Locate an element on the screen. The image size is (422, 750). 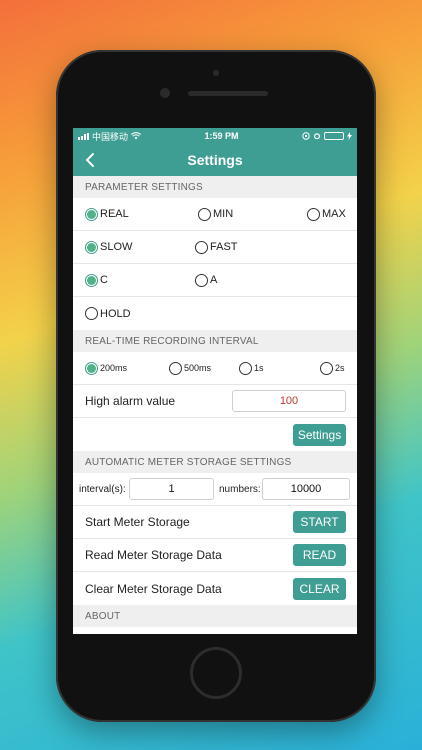
status-bar: 中国移动 1:59 PM is located at coordinates (215, 136).